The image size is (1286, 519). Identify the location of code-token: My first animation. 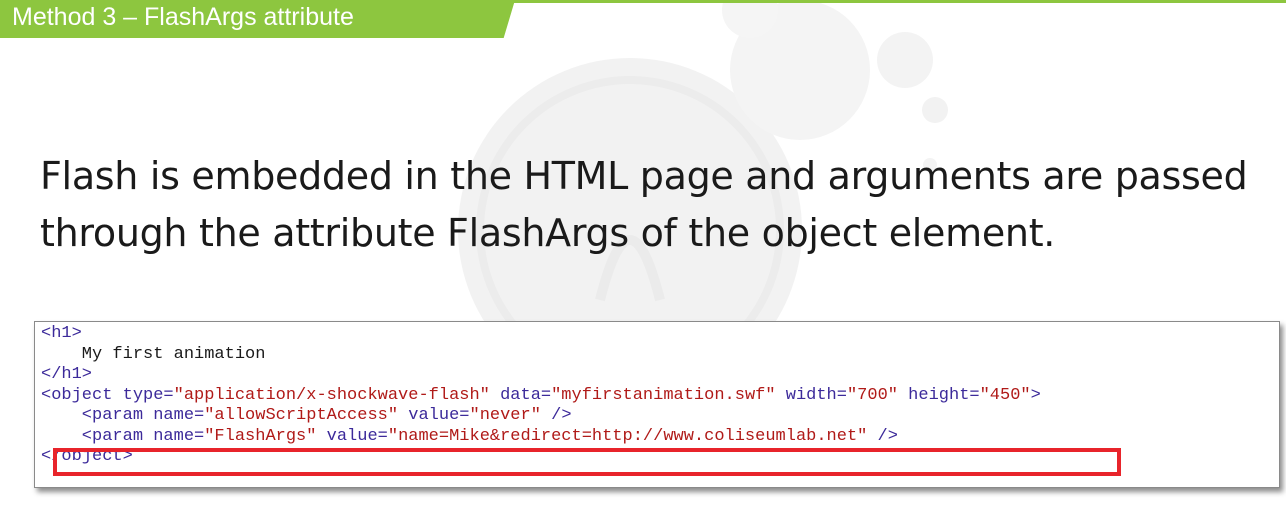
(153, 354).